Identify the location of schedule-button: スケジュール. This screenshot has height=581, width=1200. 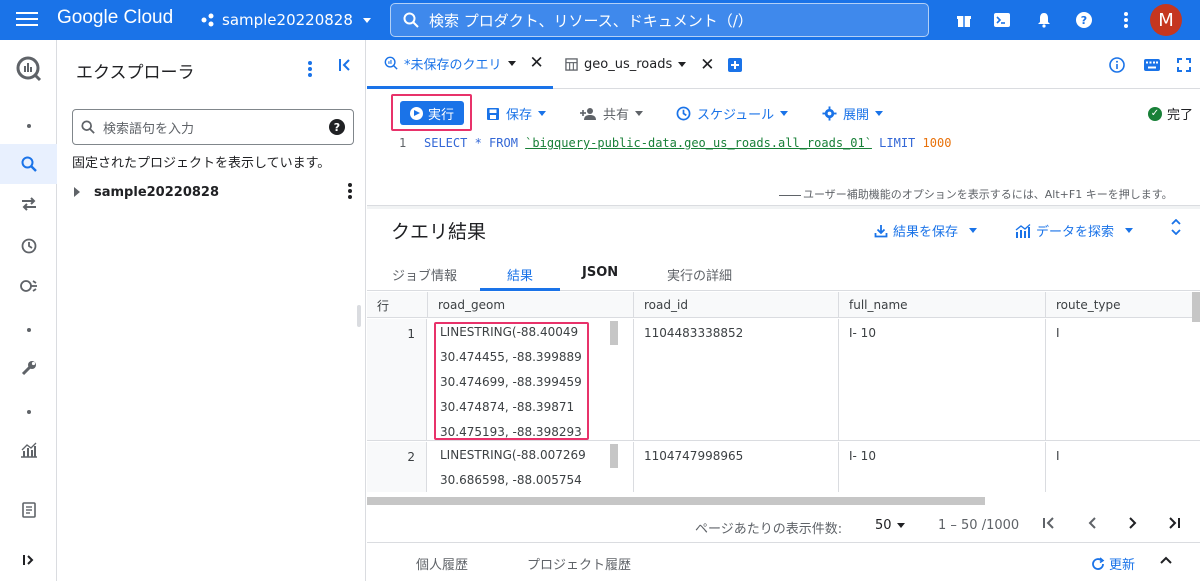
(732, 113).